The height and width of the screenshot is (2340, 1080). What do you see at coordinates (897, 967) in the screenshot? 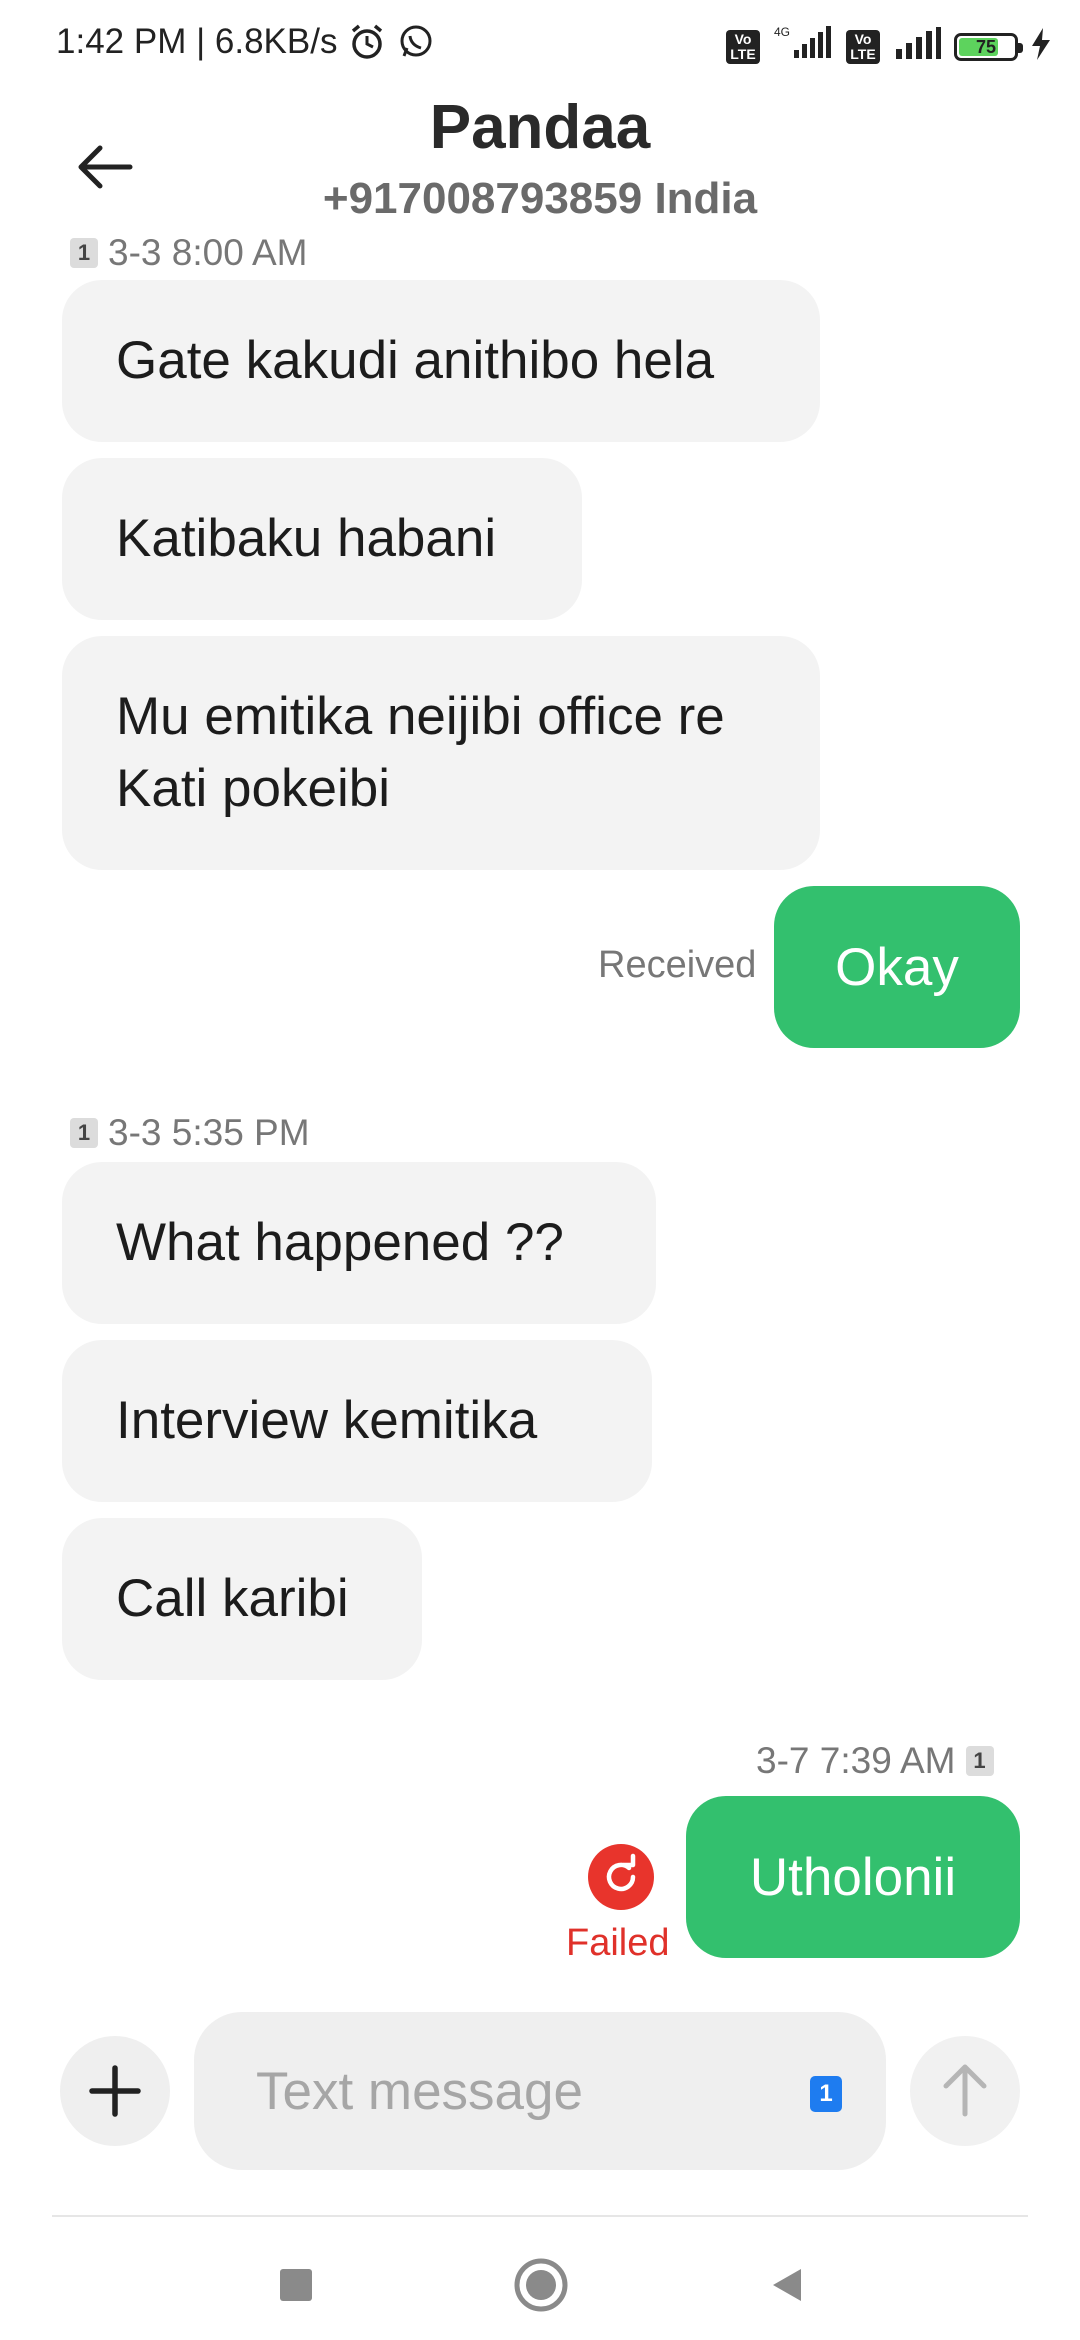
I see `outgoing-message: Okay` at bounding box center [897, 967].